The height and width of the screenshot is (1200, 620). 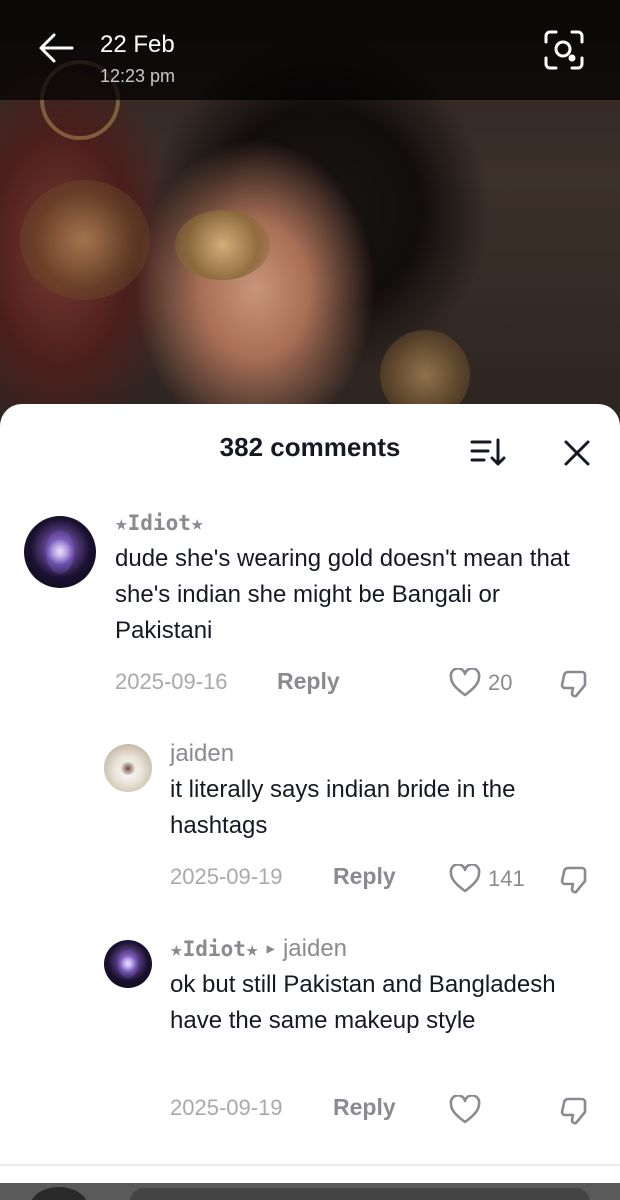 I want to click on sort-button, so click(x=487, y=452).